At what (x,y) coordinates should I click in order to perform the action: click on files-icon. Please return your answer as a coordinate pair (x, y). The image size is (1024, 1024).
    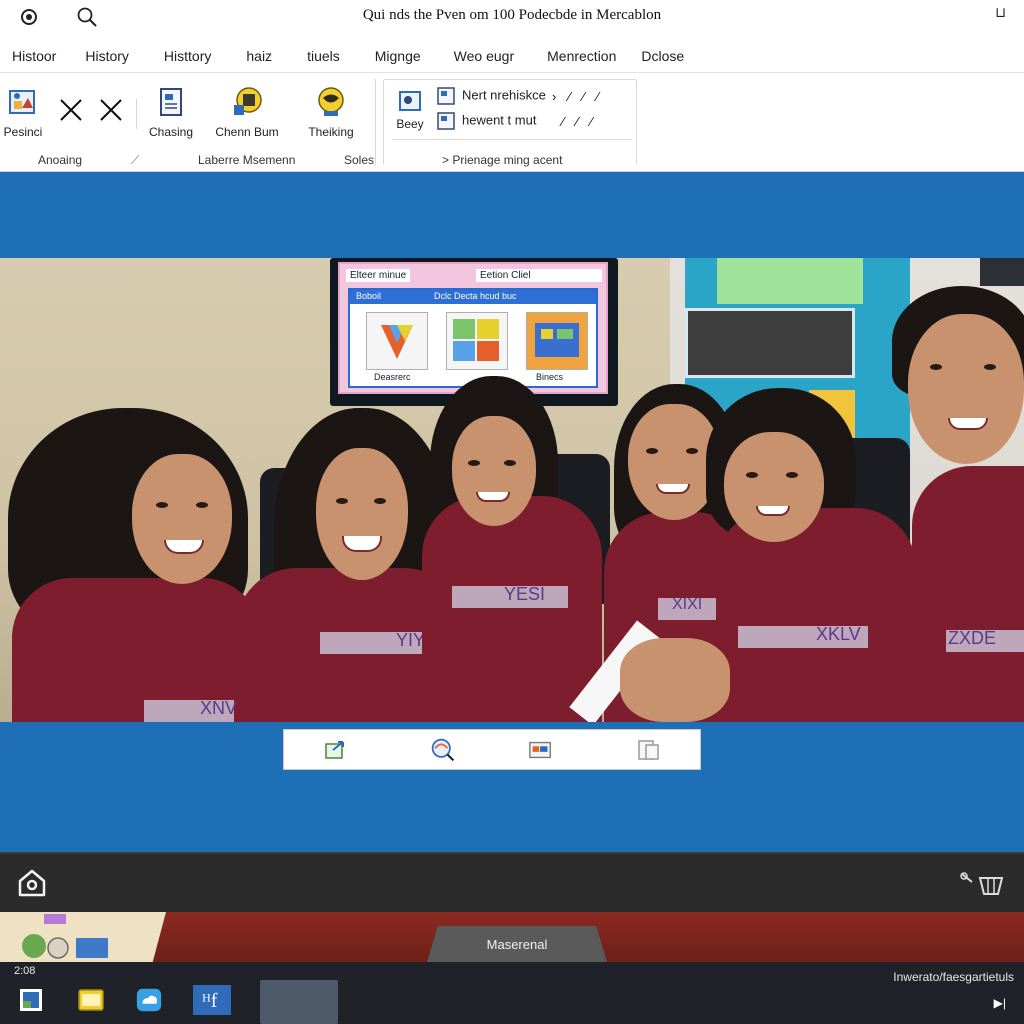
    Looking at the image, I should click on (649, 750).